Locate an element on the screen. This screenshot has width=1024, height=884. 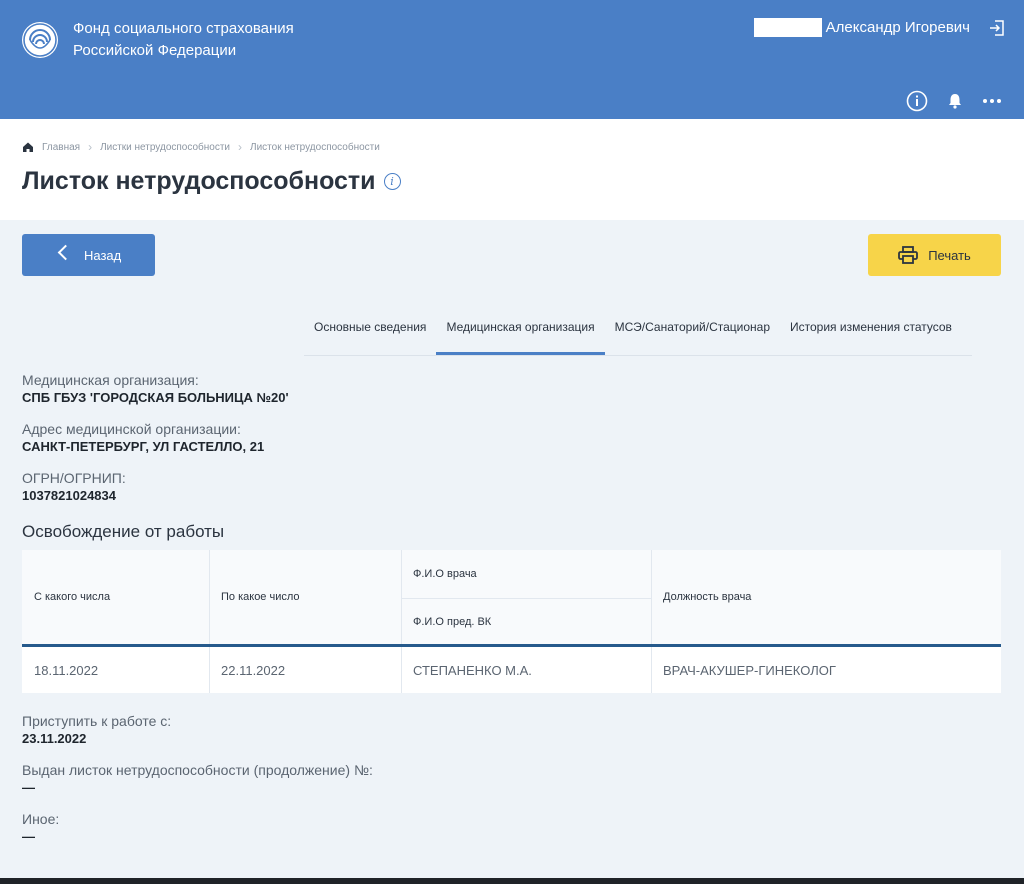
user-name: Александр Игоревич is located at coordinates (897, 27).